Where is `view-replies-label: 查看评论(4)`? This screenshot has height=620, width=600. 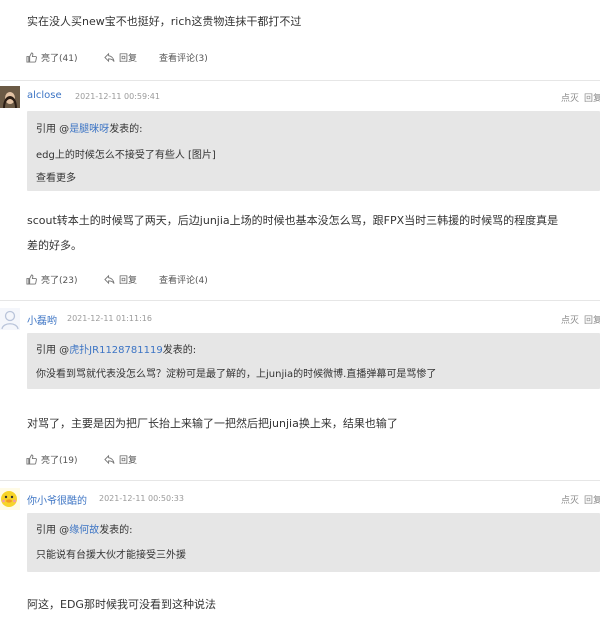
view-replies-label: 查看评论(4) is located at coordinates (183, 281).